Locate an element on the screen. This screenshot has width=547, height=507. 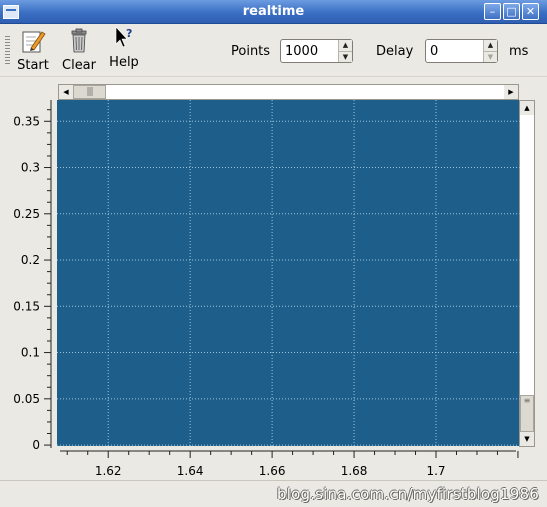
close-button: ✕ is located at coordinates (530, 11).